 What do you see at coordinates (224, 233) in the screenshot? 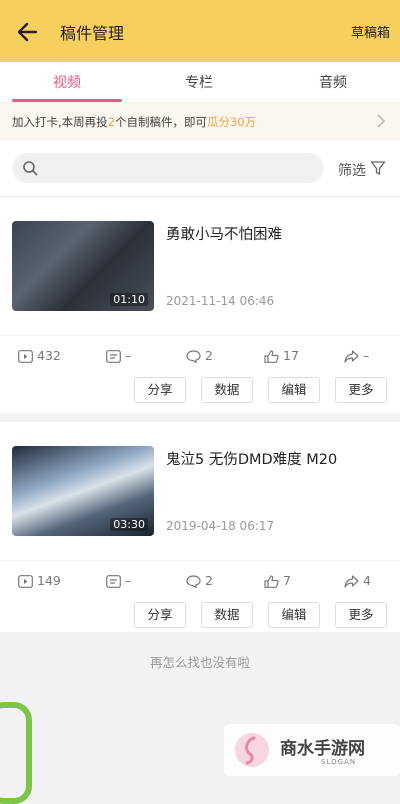
I see `video-title: 勇敢小马不怕困难` at bounding box center [224, 233].